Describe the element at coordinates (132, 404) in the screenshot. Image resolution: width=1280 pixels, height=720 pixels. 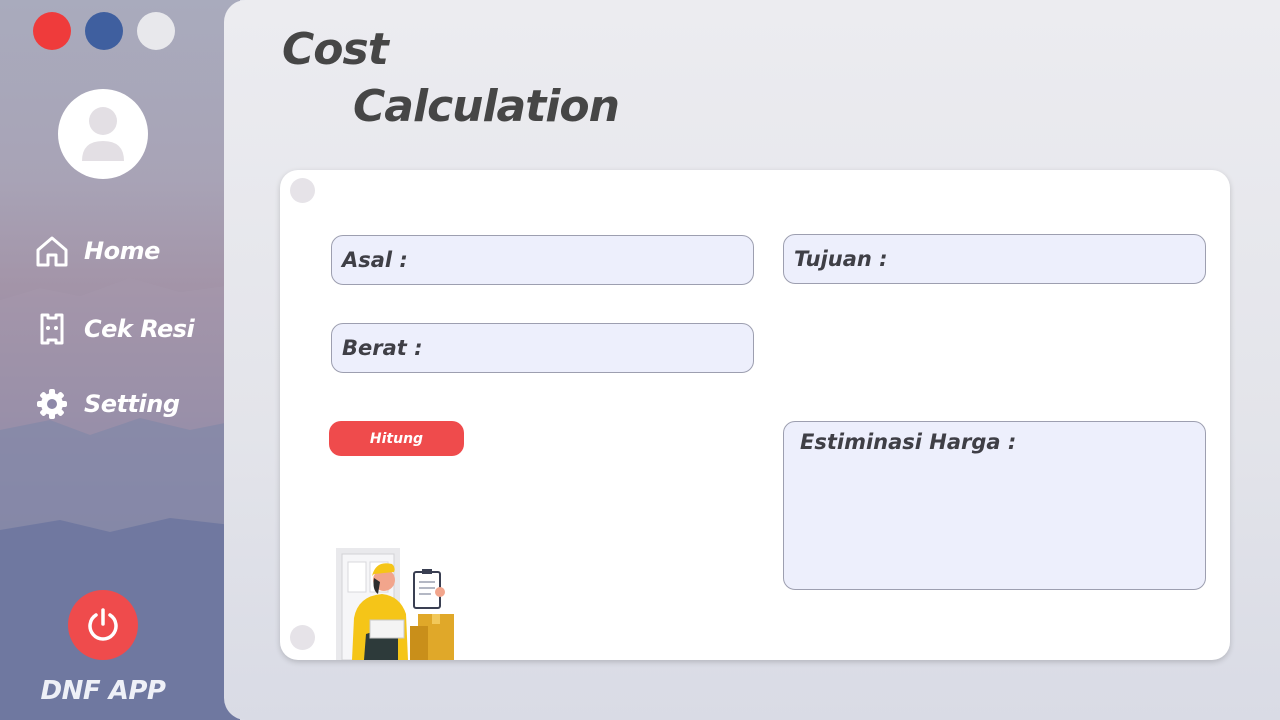
I see `sidebar-item-label: Setting` at that location.